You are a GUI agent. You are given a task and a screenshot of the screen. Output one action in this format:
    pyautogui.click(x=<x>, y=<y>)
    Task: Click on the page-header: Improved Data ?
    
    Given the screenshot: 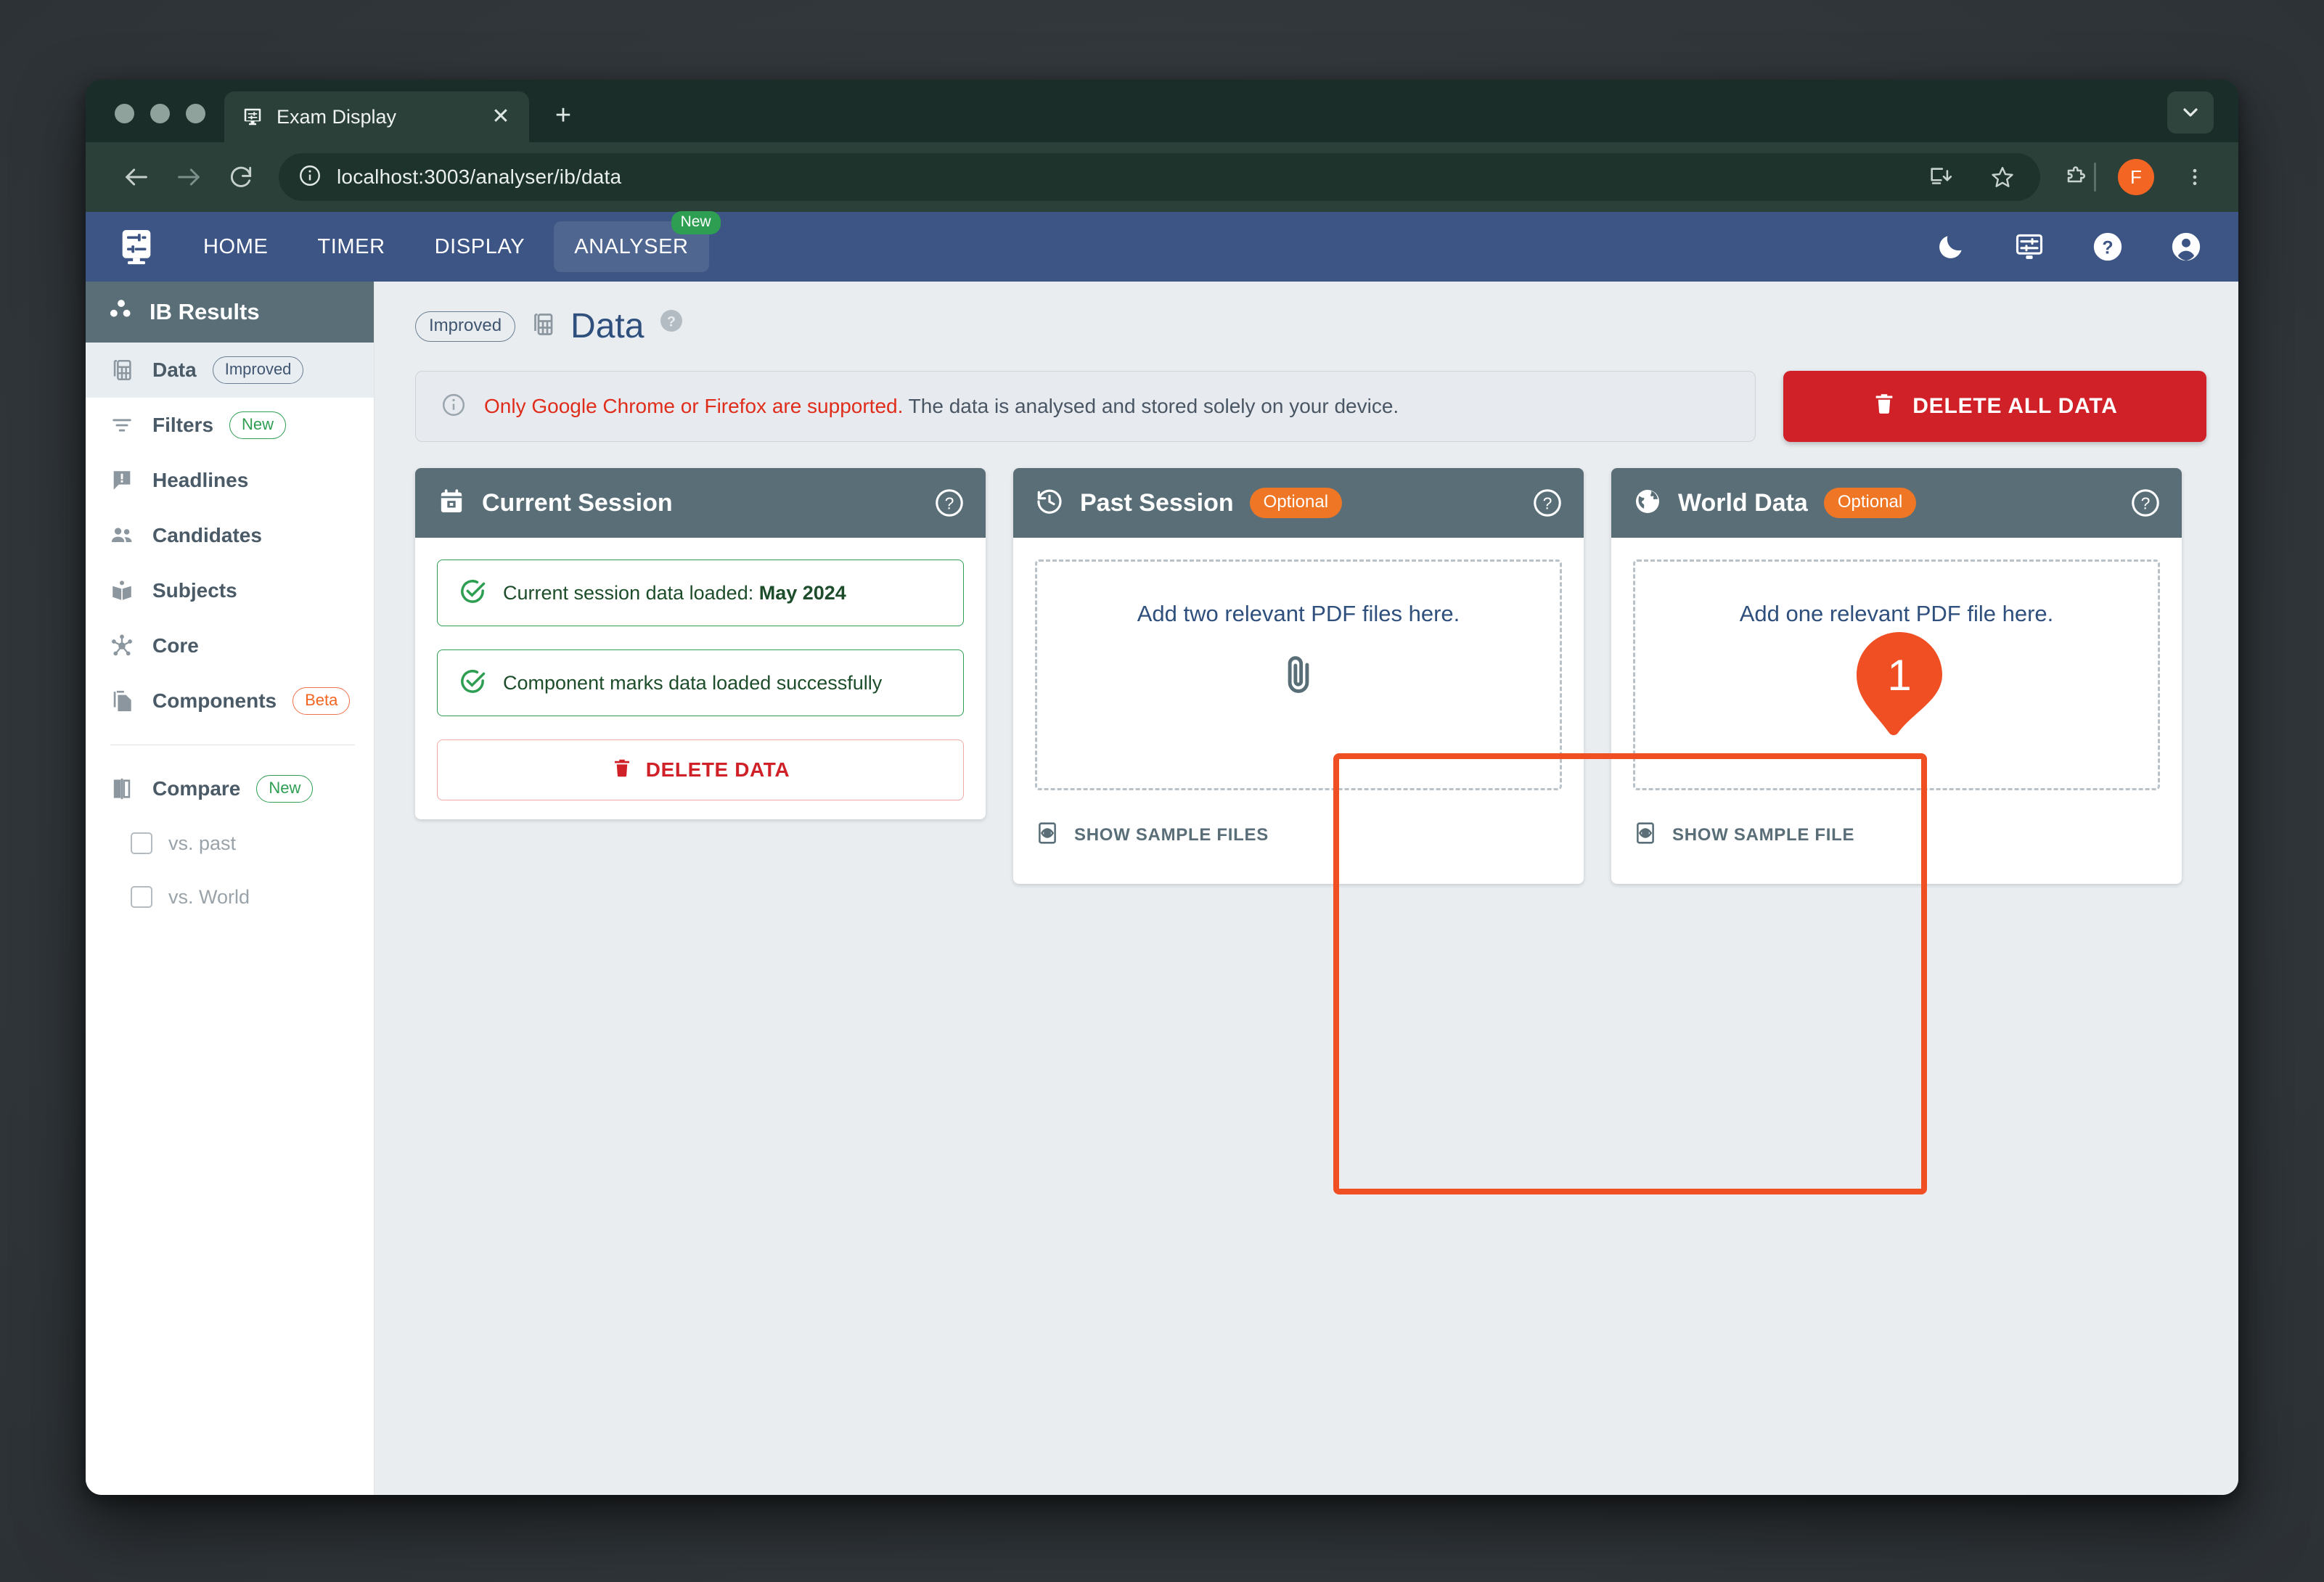 What is the action you would take?
    pyautogui.click(x=1310, y=326)
    